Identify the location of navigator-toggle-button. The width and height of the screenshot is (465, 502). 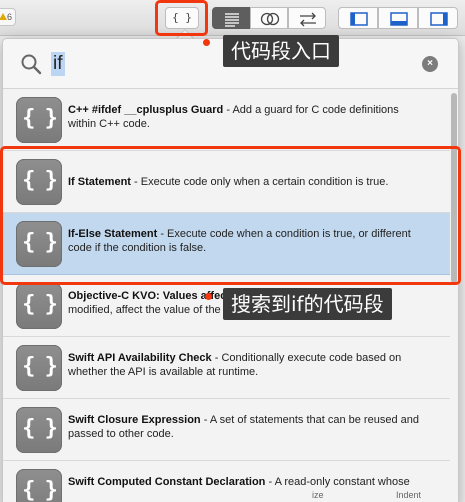
(358, 18).